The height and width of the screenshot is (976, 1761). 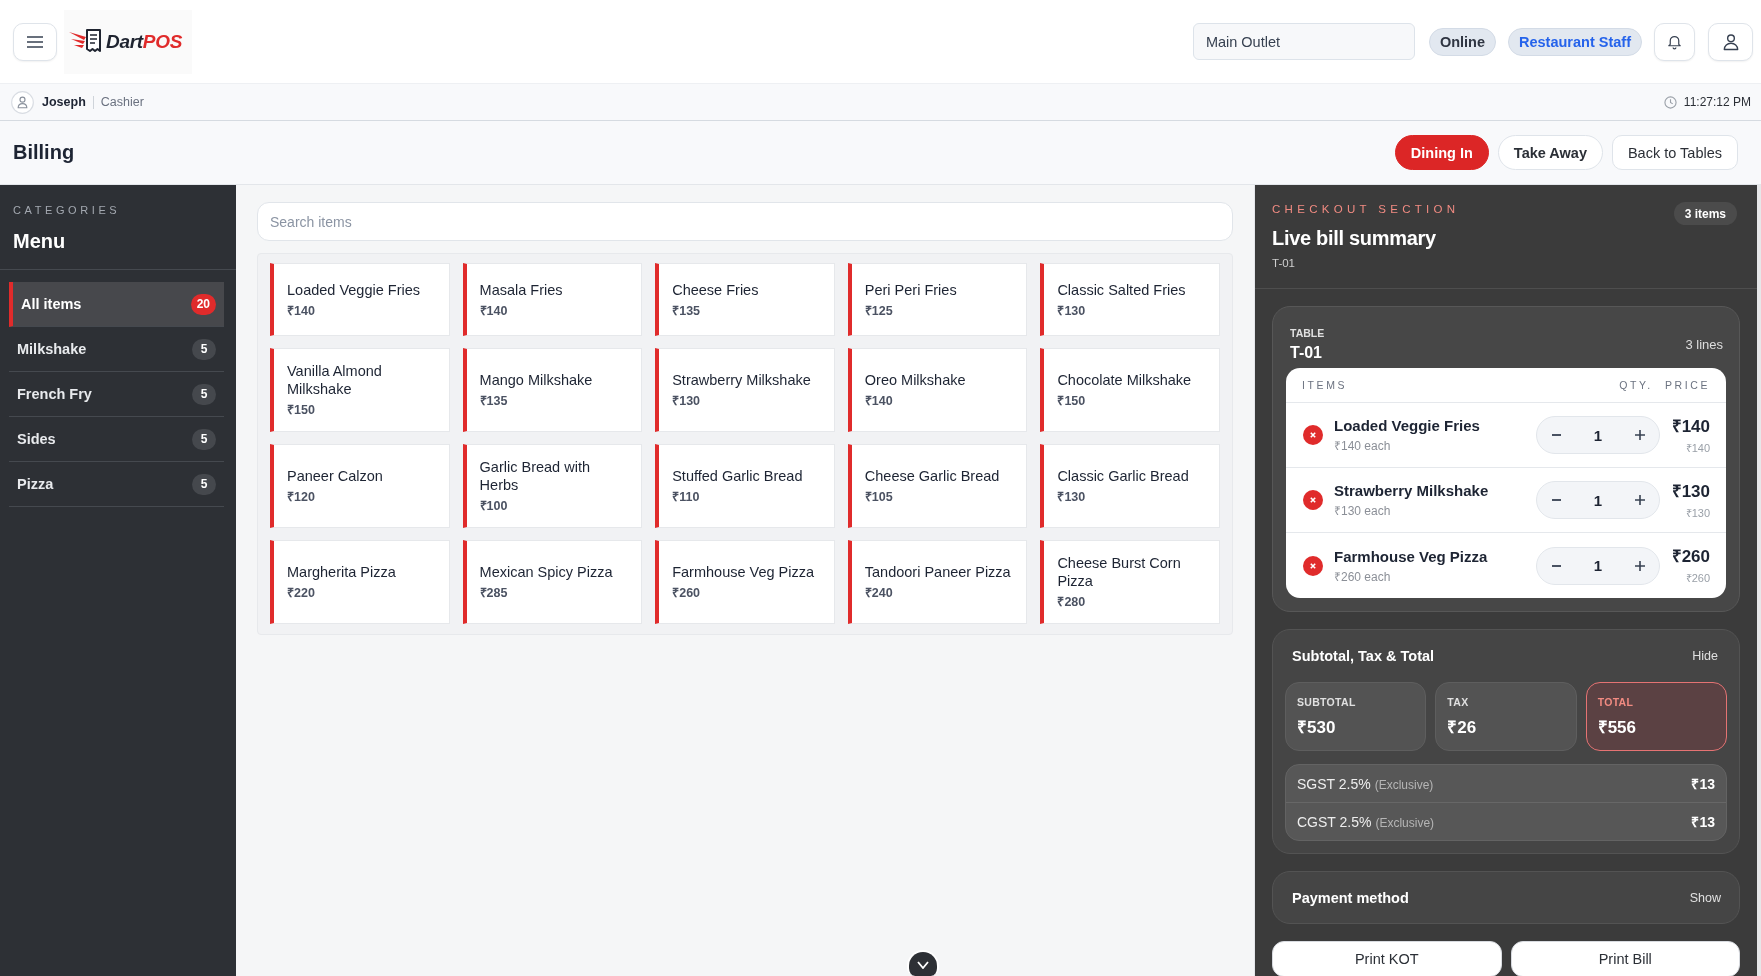 I want to click on item-name: Loaded Veggie Fries, so click(x=1407, y=425).